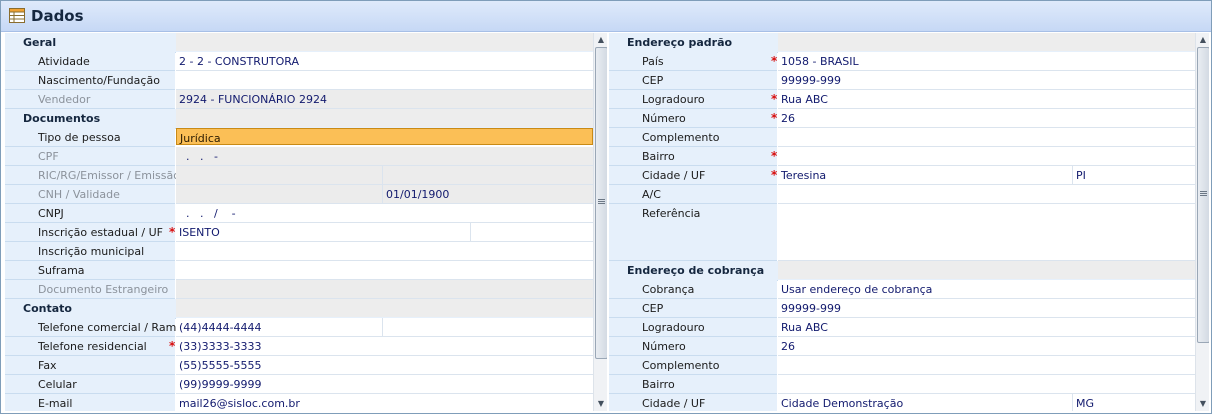 This screenshot has width=1212, height=414. Describe the element at coordinates (384, 213) in the screenshot. I see `cnpj-field: . . / -` at that location.